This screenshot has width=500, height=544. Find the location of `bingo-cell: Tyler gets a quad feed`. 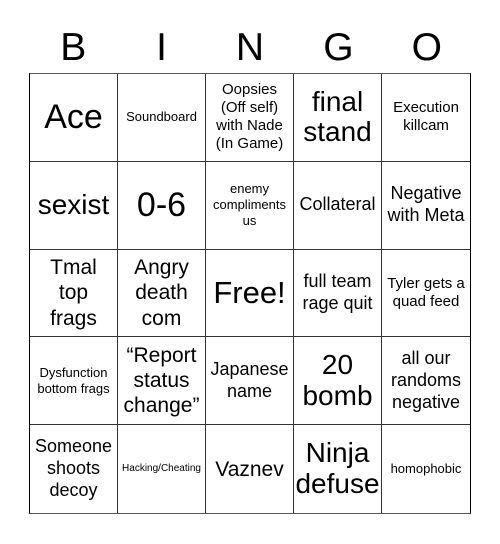

bingo-cell: Tyler gets a quad feed is located at coordinates (426, 294).